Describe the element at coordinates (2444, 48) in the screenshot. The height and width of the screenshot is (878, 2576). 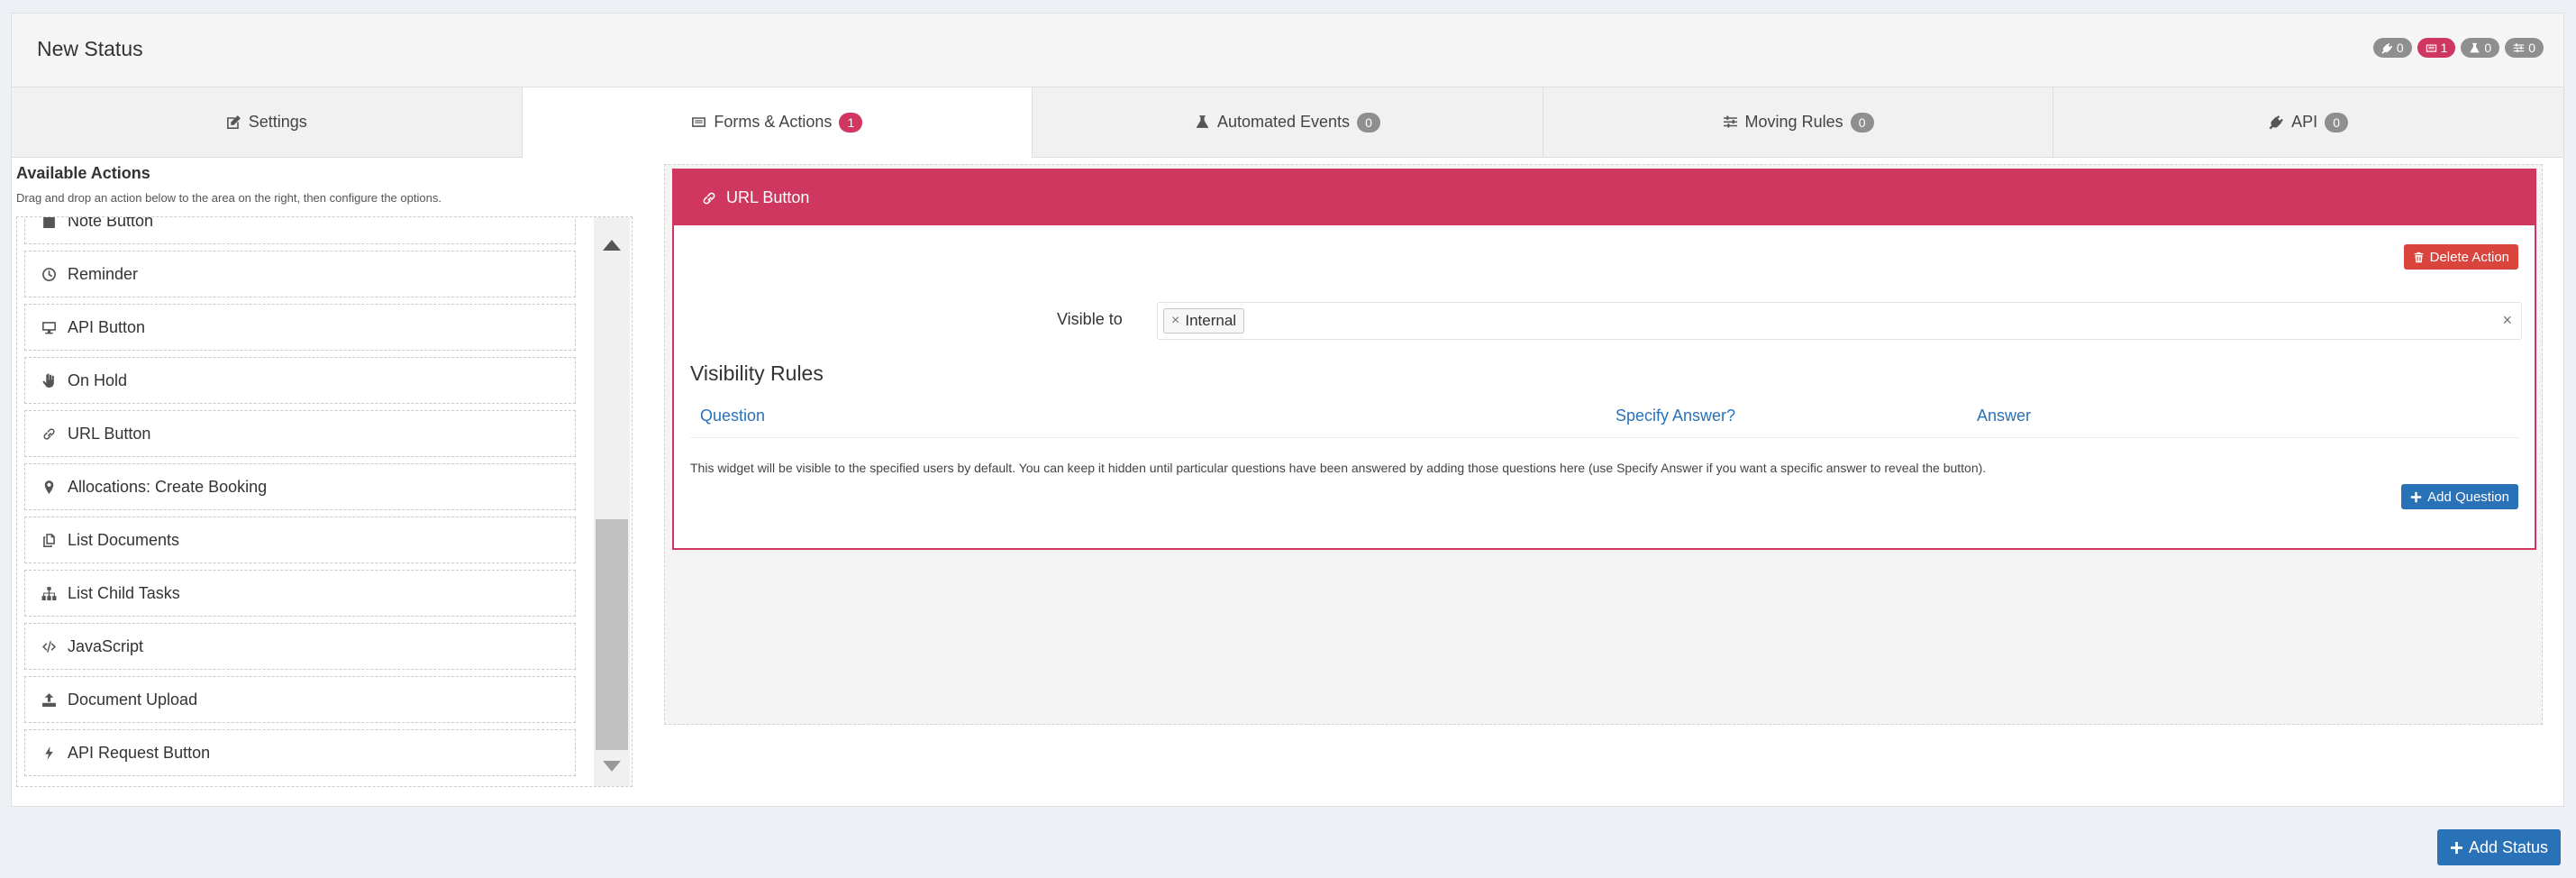
I see `badge-count: 1` at that location.